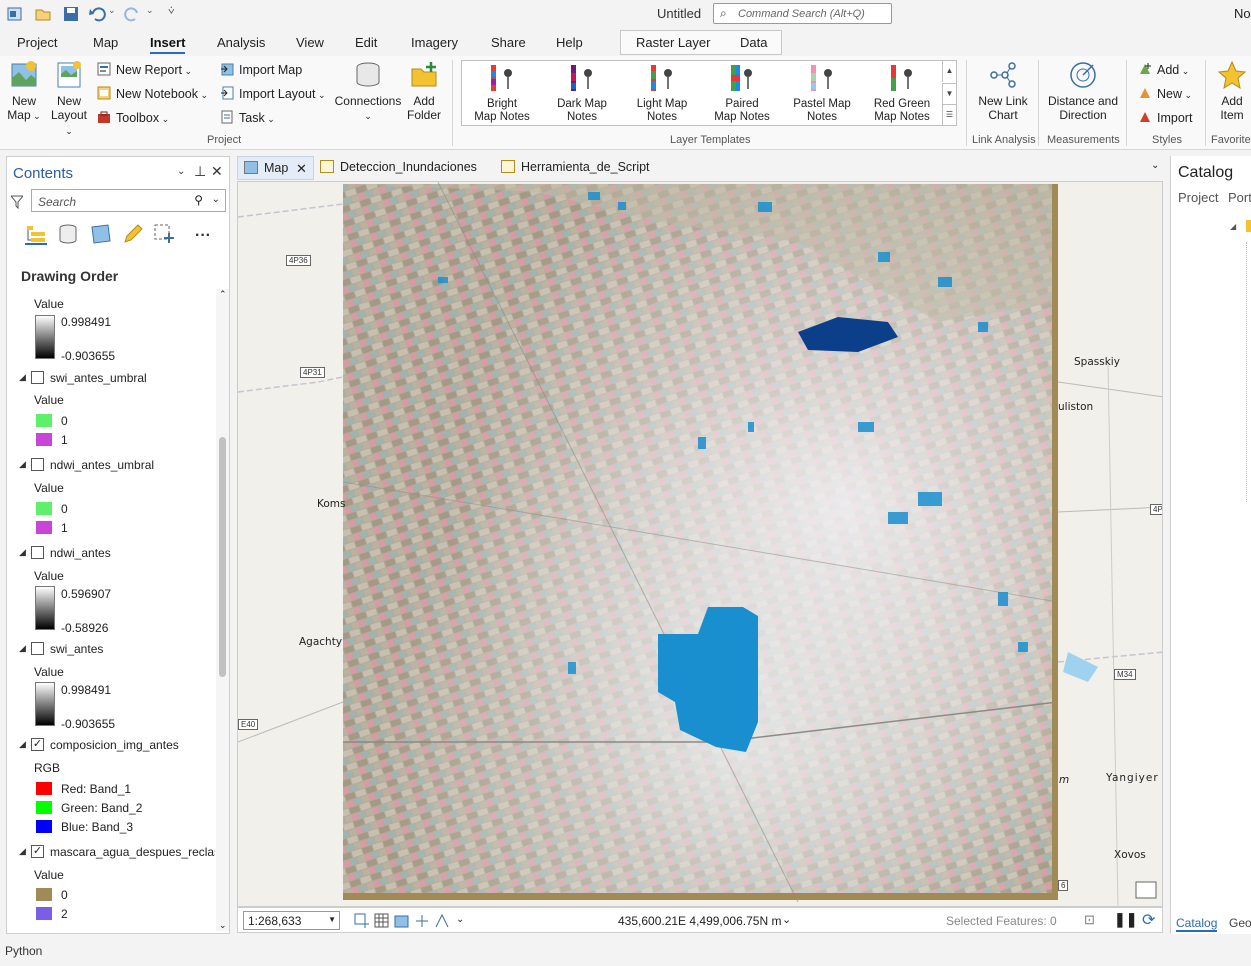 This screenshot has height=966, width=1251. Describe the element at coordinates (402, 921) in the screenshot. I see `layout-grid-icon` at that location.